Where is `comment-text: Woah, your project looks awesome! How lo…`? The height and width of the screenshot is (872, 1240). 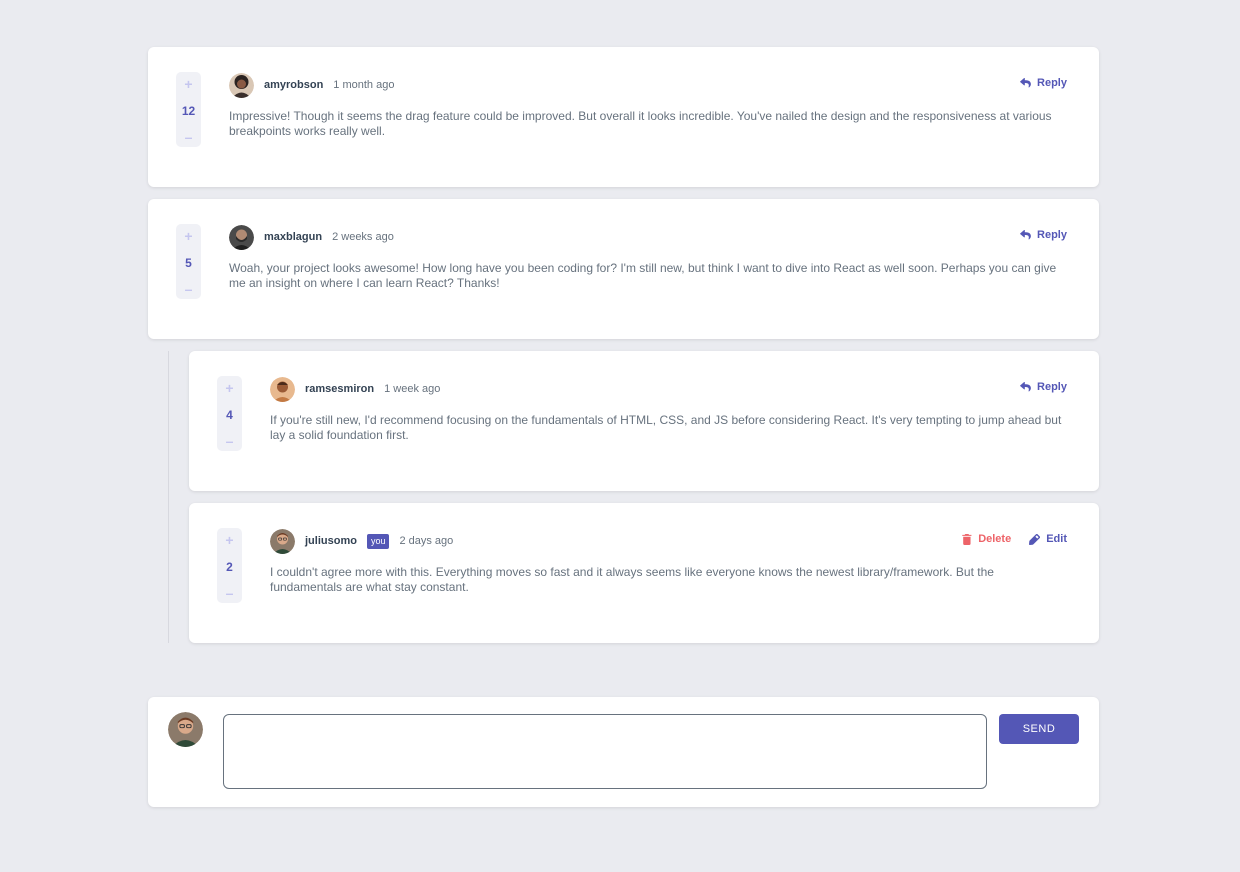
comment-text: Woah, your project looks awesome! How lo… is located at coordinates (643, 275).